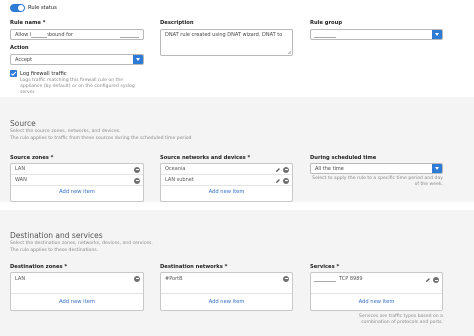  I want to click on destination-desc-2: The rule applies to these destinations., so click(54, 250).